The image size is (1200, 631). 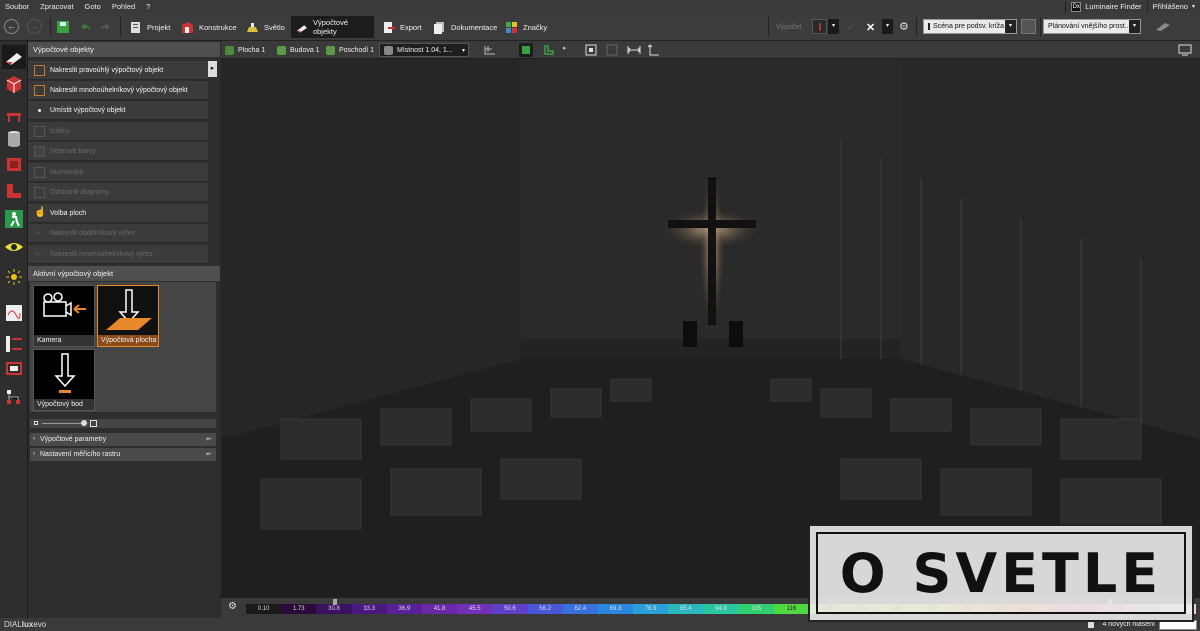 What do you see at coordinates (904, 26) in the screenshot?
I see `gear-icon: ⚙` at bounding box center [904, 26].